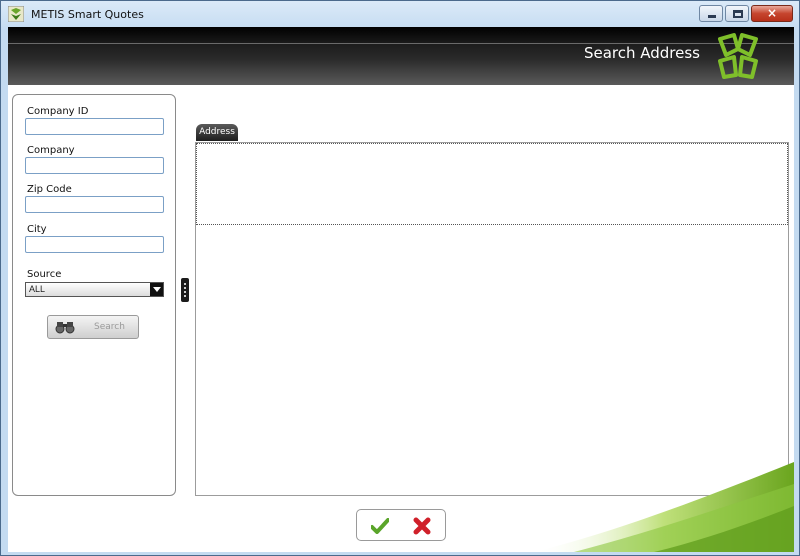 The height and width of the screenshot is (556, 800). I want to click on minimize-icon, so click(712, 16).